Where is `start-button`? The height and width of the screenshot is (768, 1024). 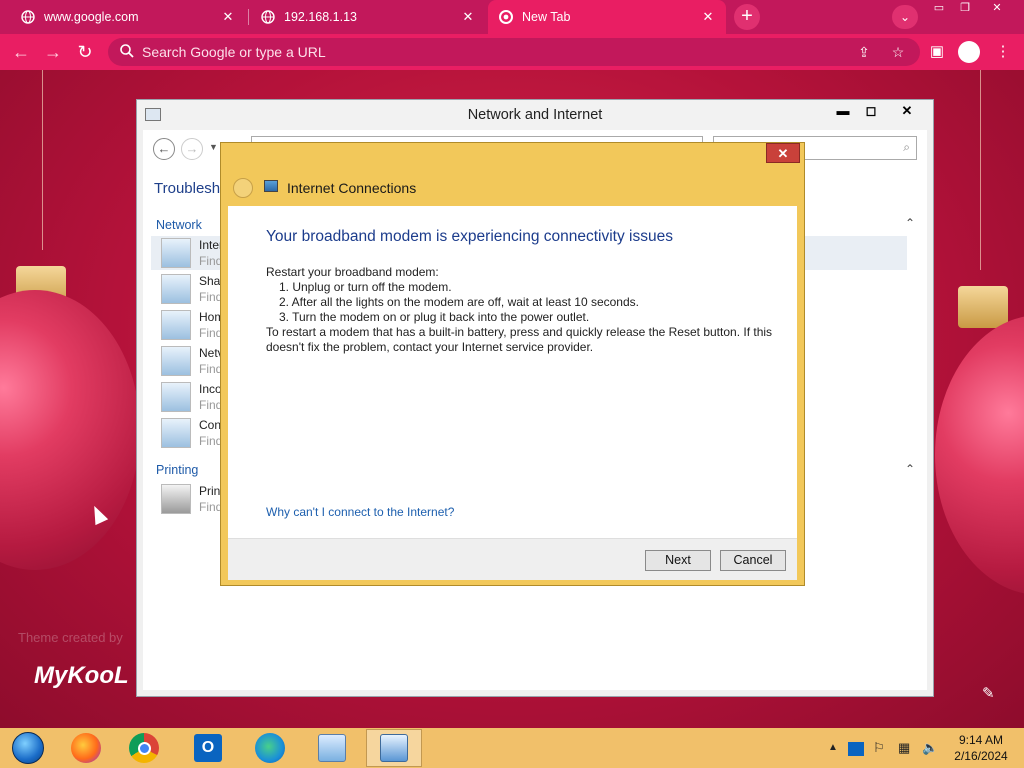 start-button is located at coordinates (28, 748).